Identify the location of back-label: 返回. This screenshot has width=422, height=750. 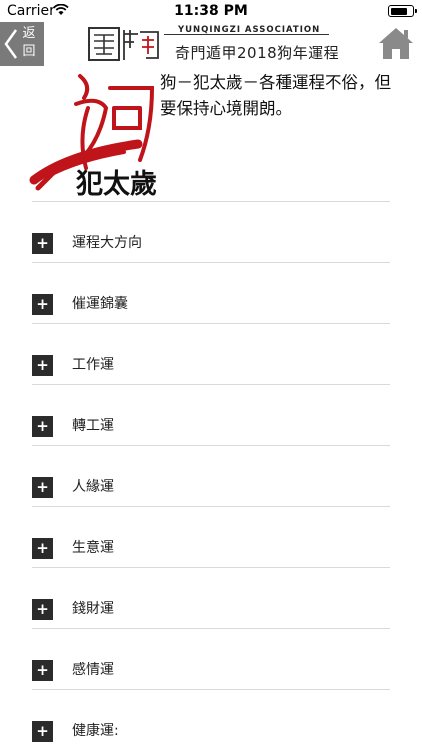
(29, 42).